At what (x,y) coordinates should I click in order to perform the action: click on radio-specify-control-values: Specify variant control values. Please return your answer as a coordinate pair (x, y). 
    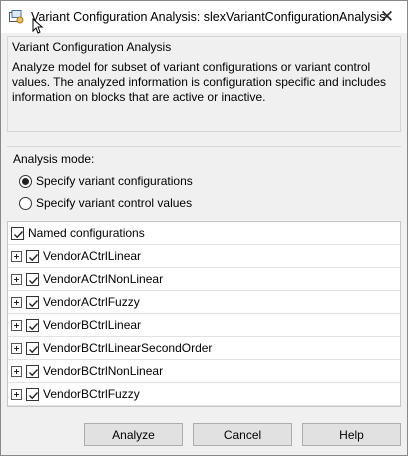
    Looking at the image, I should click on (105, 203).